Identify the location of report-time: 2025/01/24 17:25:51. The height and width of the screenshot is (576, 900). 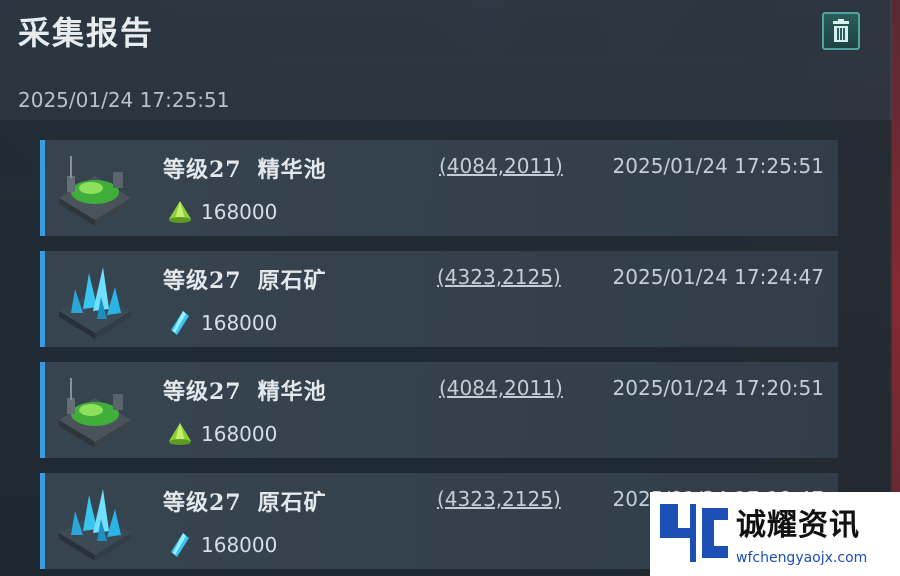
(718, 166).